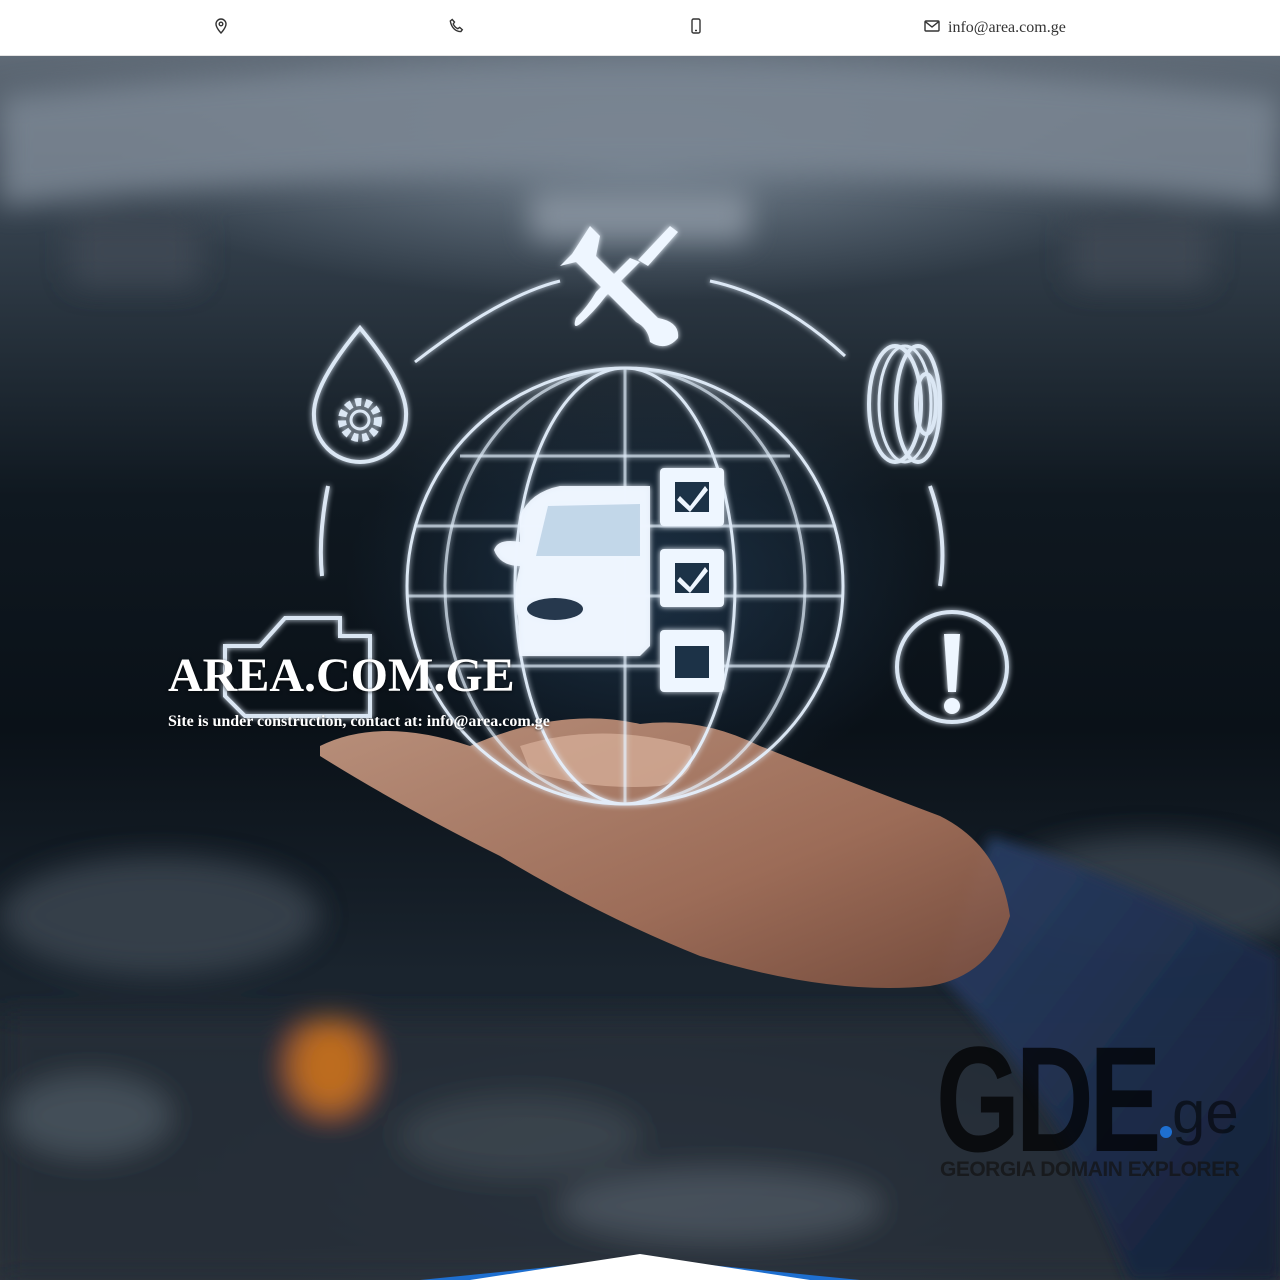 This screenshot has height=1280, width=1280. What do you see at coordinates (640, 28) in the screenshot?
I see `contact-bar: info@area.com.ge` at bounding box center [640, 28].